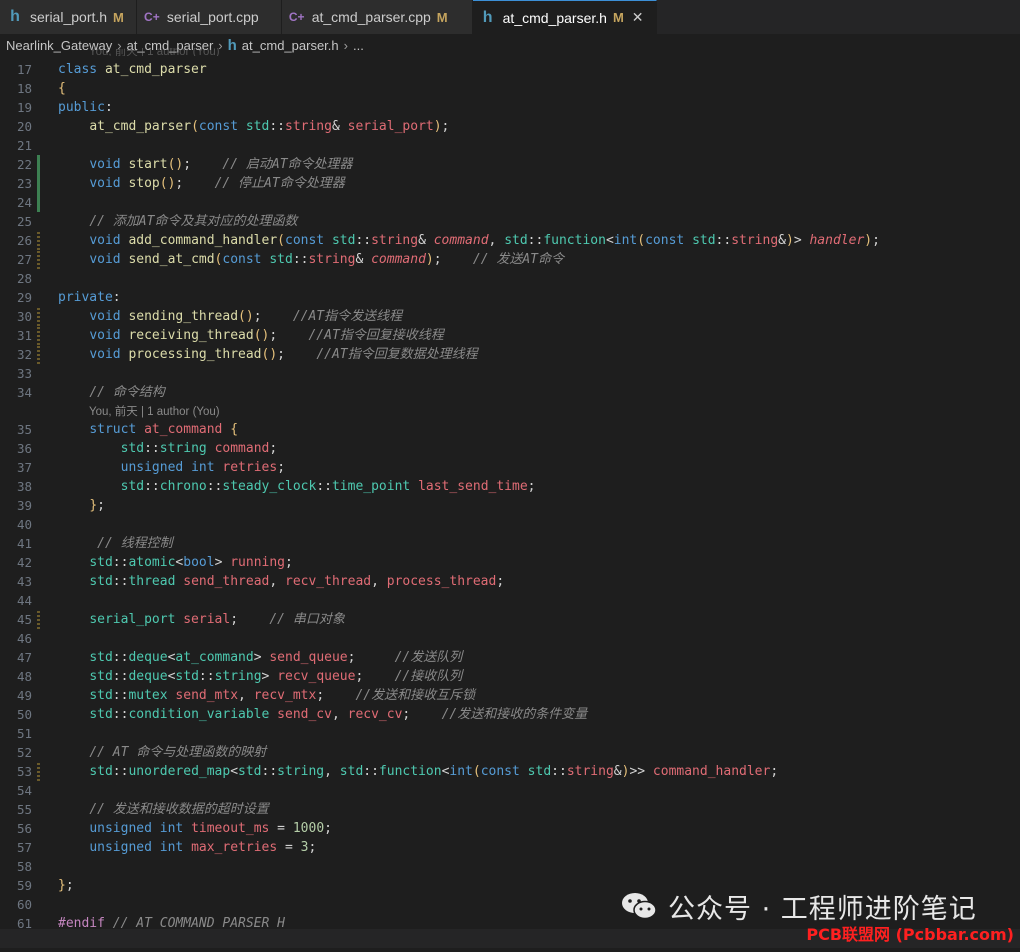 The width and height of the screenshot is (1020, 952). Describe the element at coordinates (510, 752) in the screenshot. I see `code-line: 52 // AT 命令与处理函数的映射` at that location.